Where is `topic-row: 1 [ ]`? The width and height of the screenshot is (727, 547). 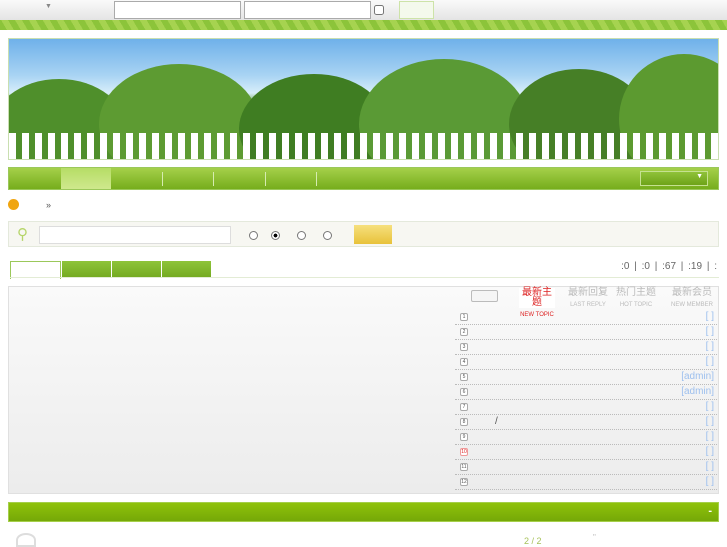 topic-row: 1 [ ] is located at coordinates (586, 317).